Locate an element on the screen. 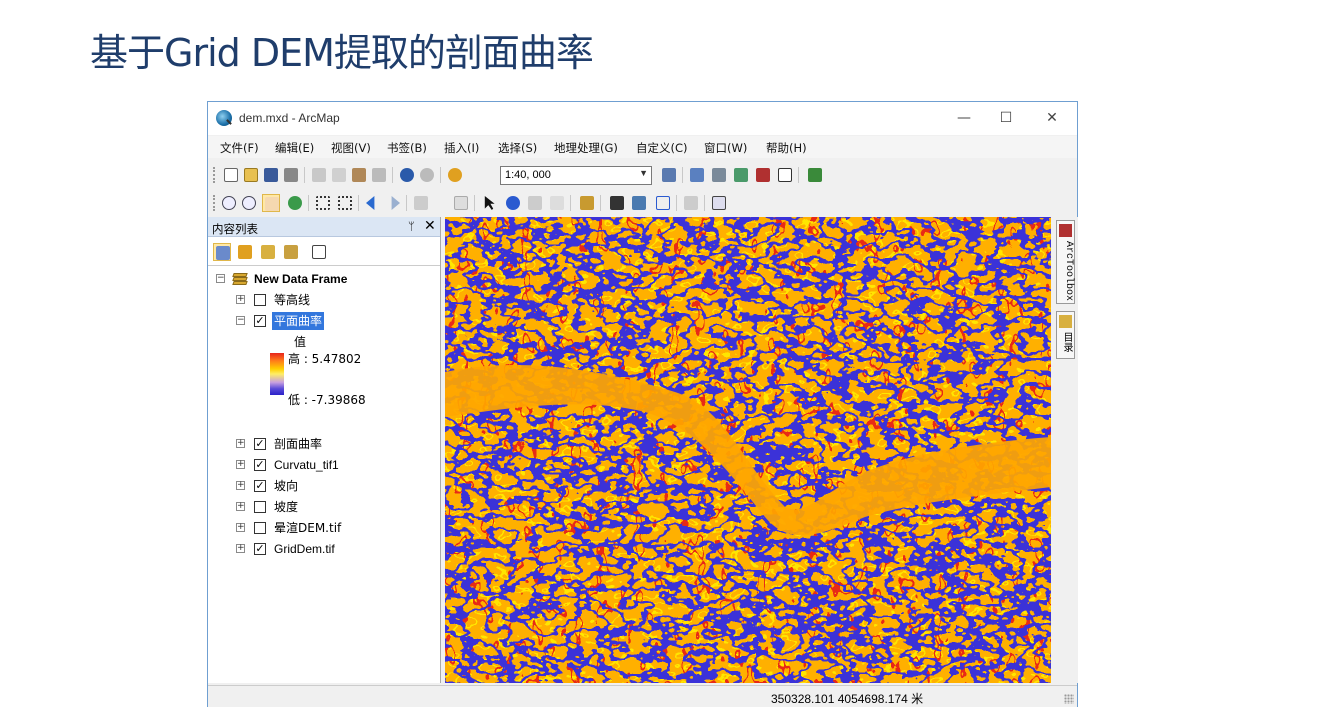 Image resolution: width=1317 pixels, height=708 pixels. python-window-icon is located at coordinates (785, 175).